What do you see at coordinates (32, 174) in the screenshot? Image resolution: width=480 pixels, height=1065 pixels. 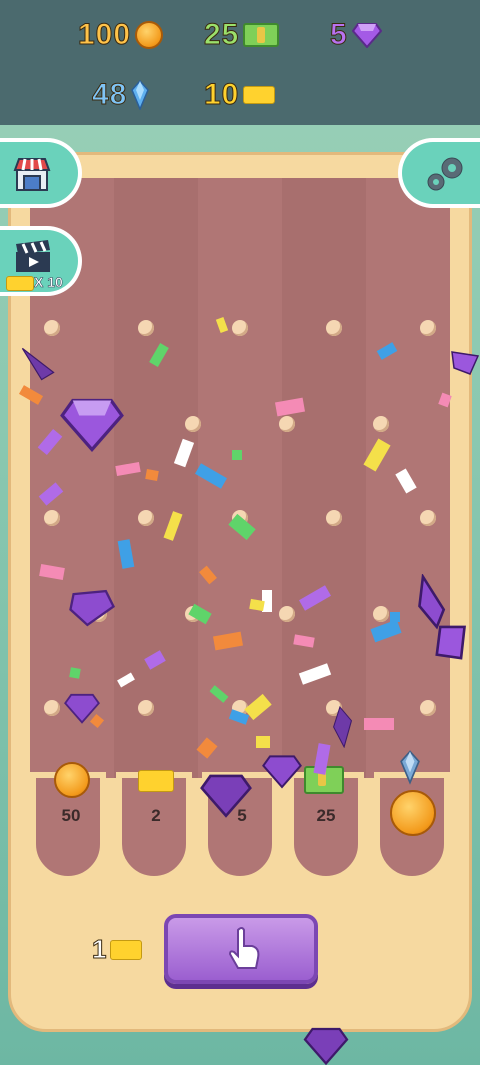 I see `shop-icon` at bounding box center [32, 174].